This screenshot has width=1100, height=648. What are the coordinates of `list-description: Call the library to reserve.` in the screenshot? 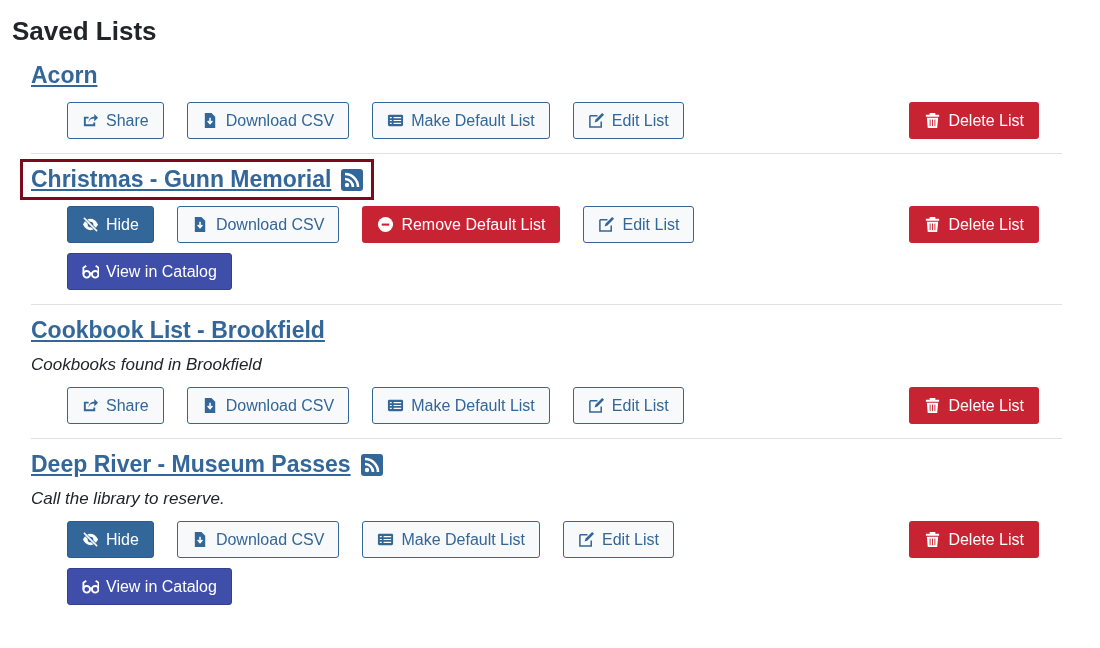 It's located at (128, 499).